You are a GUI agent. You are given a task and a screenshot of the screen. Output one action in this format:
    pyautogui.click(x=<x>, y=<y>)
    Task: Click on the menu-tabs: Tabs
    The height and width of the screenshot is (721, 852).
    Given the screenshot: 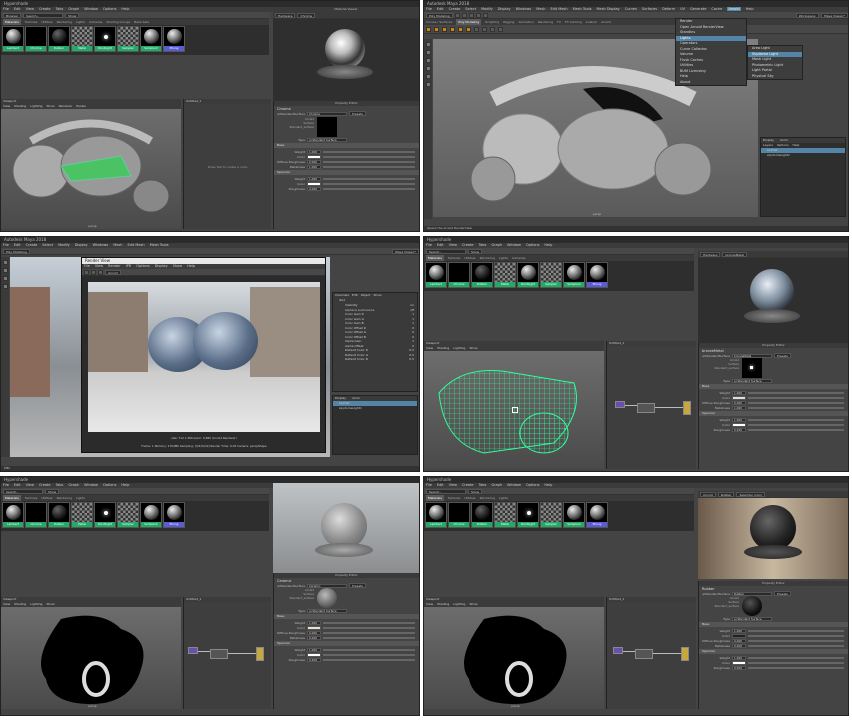 What is the action you would take?
    pyautogui.click(x=60, y=9)
    